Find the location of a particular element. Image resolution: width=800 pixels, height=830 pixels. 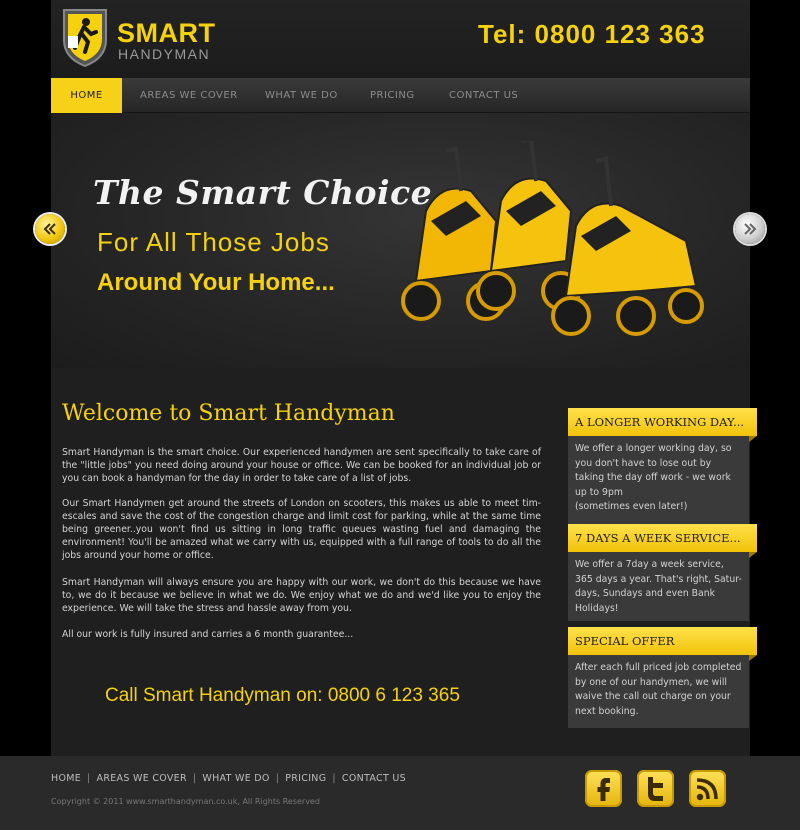

call-to-action: Call Smart Handyman on: 0800 6 123 365 is located at coordinates (282, 695).